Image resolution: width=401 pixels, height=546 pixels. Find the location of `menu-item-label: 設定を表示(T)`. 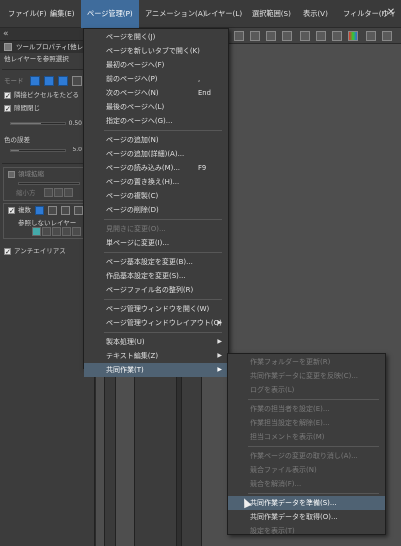

menu-item-label: 設定を表示(T) is located at coordinates (272, 531).